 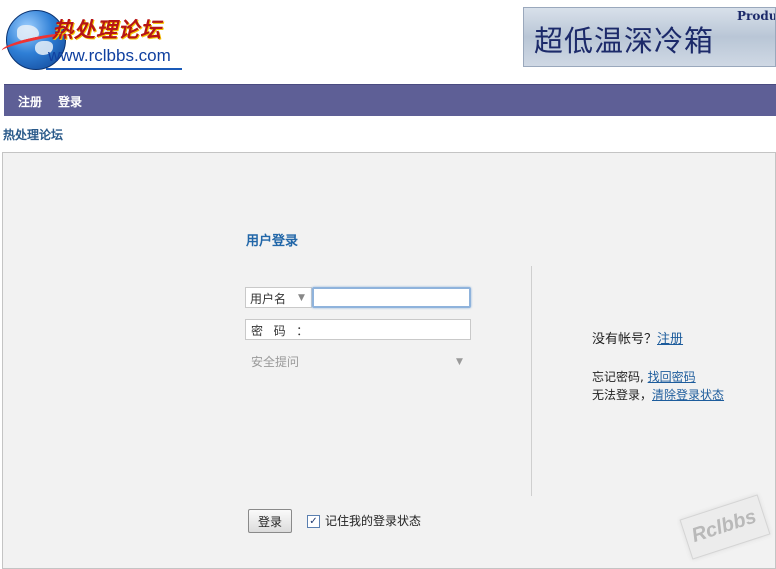 I want to click on username-type-select: 用户名 ▼, so click(x=278, y=297).